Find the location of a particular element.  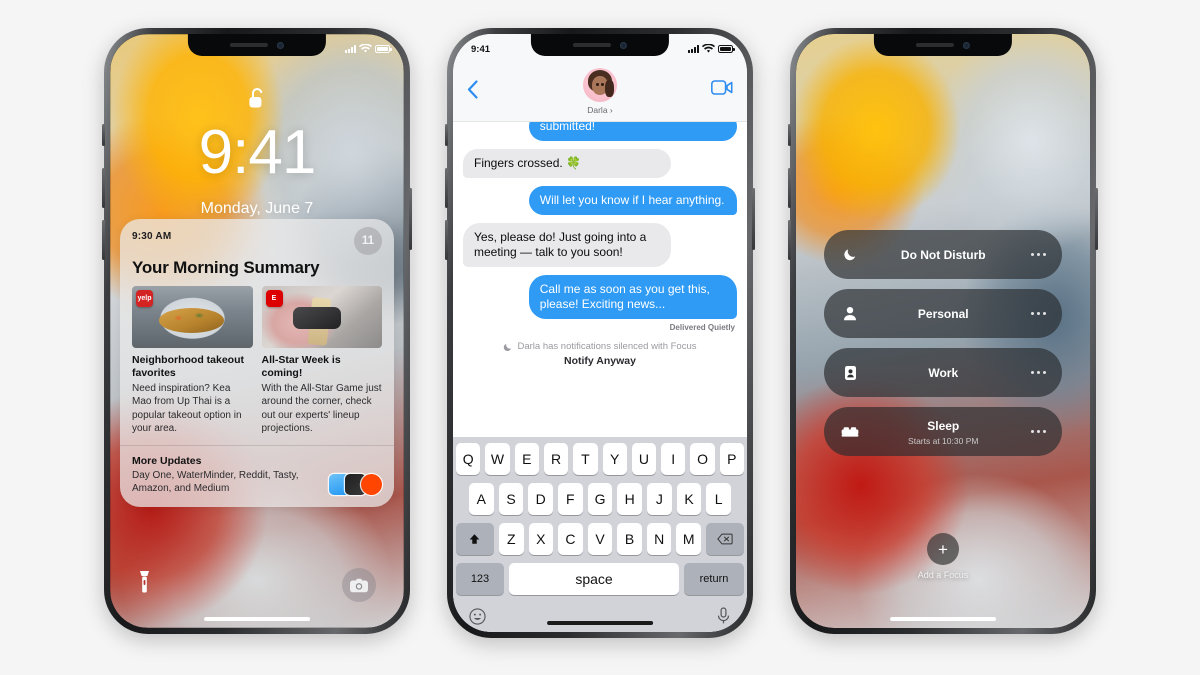

space-key: space is located at coordinates (594, 579).